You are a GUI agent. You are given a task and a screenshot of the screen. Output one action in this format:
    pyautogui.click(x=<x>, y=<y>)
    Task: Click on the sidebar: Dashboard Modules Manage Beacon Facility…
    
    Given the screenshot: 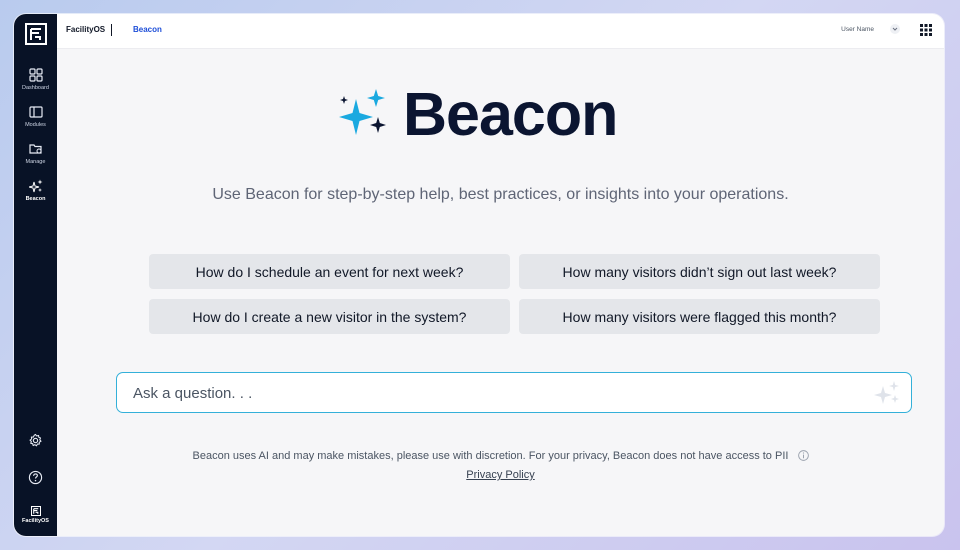 What is the action you would take?
    pyautogui.click(x=35, y=275)
    